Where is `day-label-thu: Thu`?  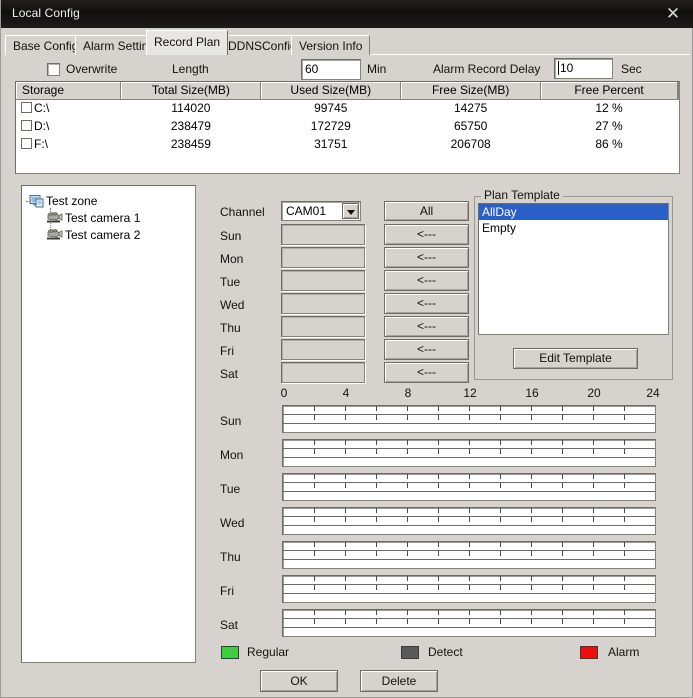
day-label-thu: Thu is located at coordinates (230, 328).